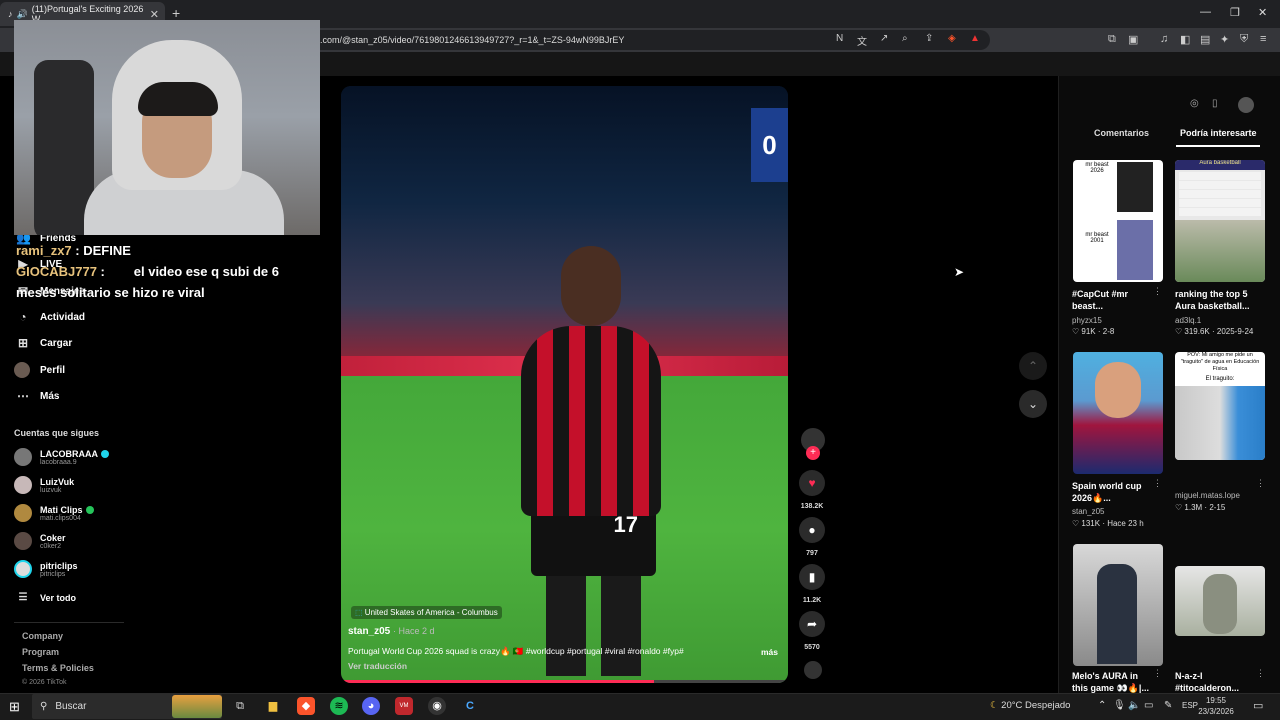 This screenshot has width=1280, height=720. What do you see at coordinates (1102, 705) in the screenshot?
I see `tray-overflow-icon: ⌃` at bounding box center [1102, 705].